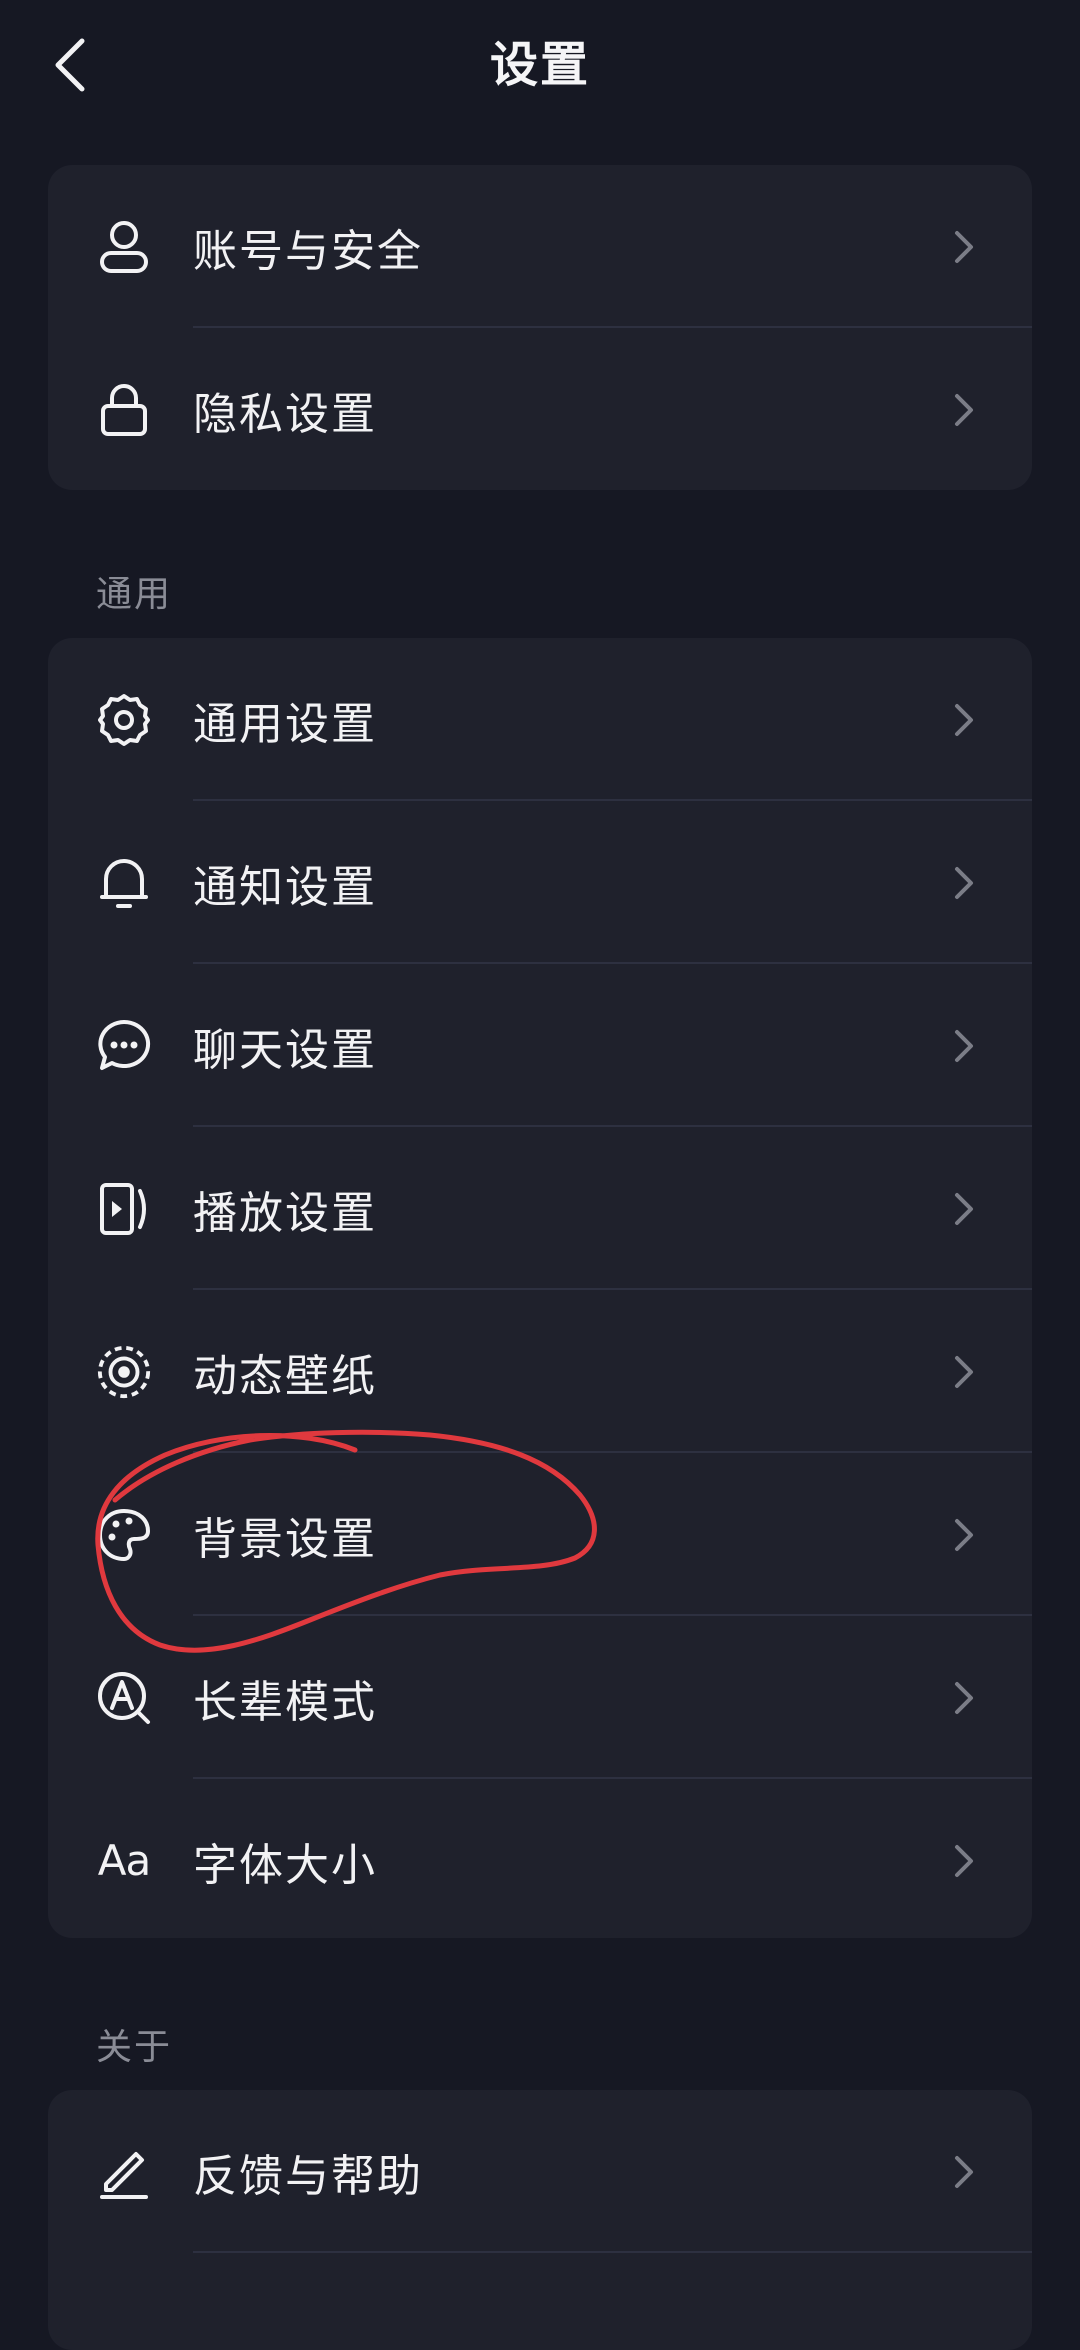 The height and width of the screenshot is (2350, 1080). I want to click on row-account-security: 账号与安全, so click(540, 246).